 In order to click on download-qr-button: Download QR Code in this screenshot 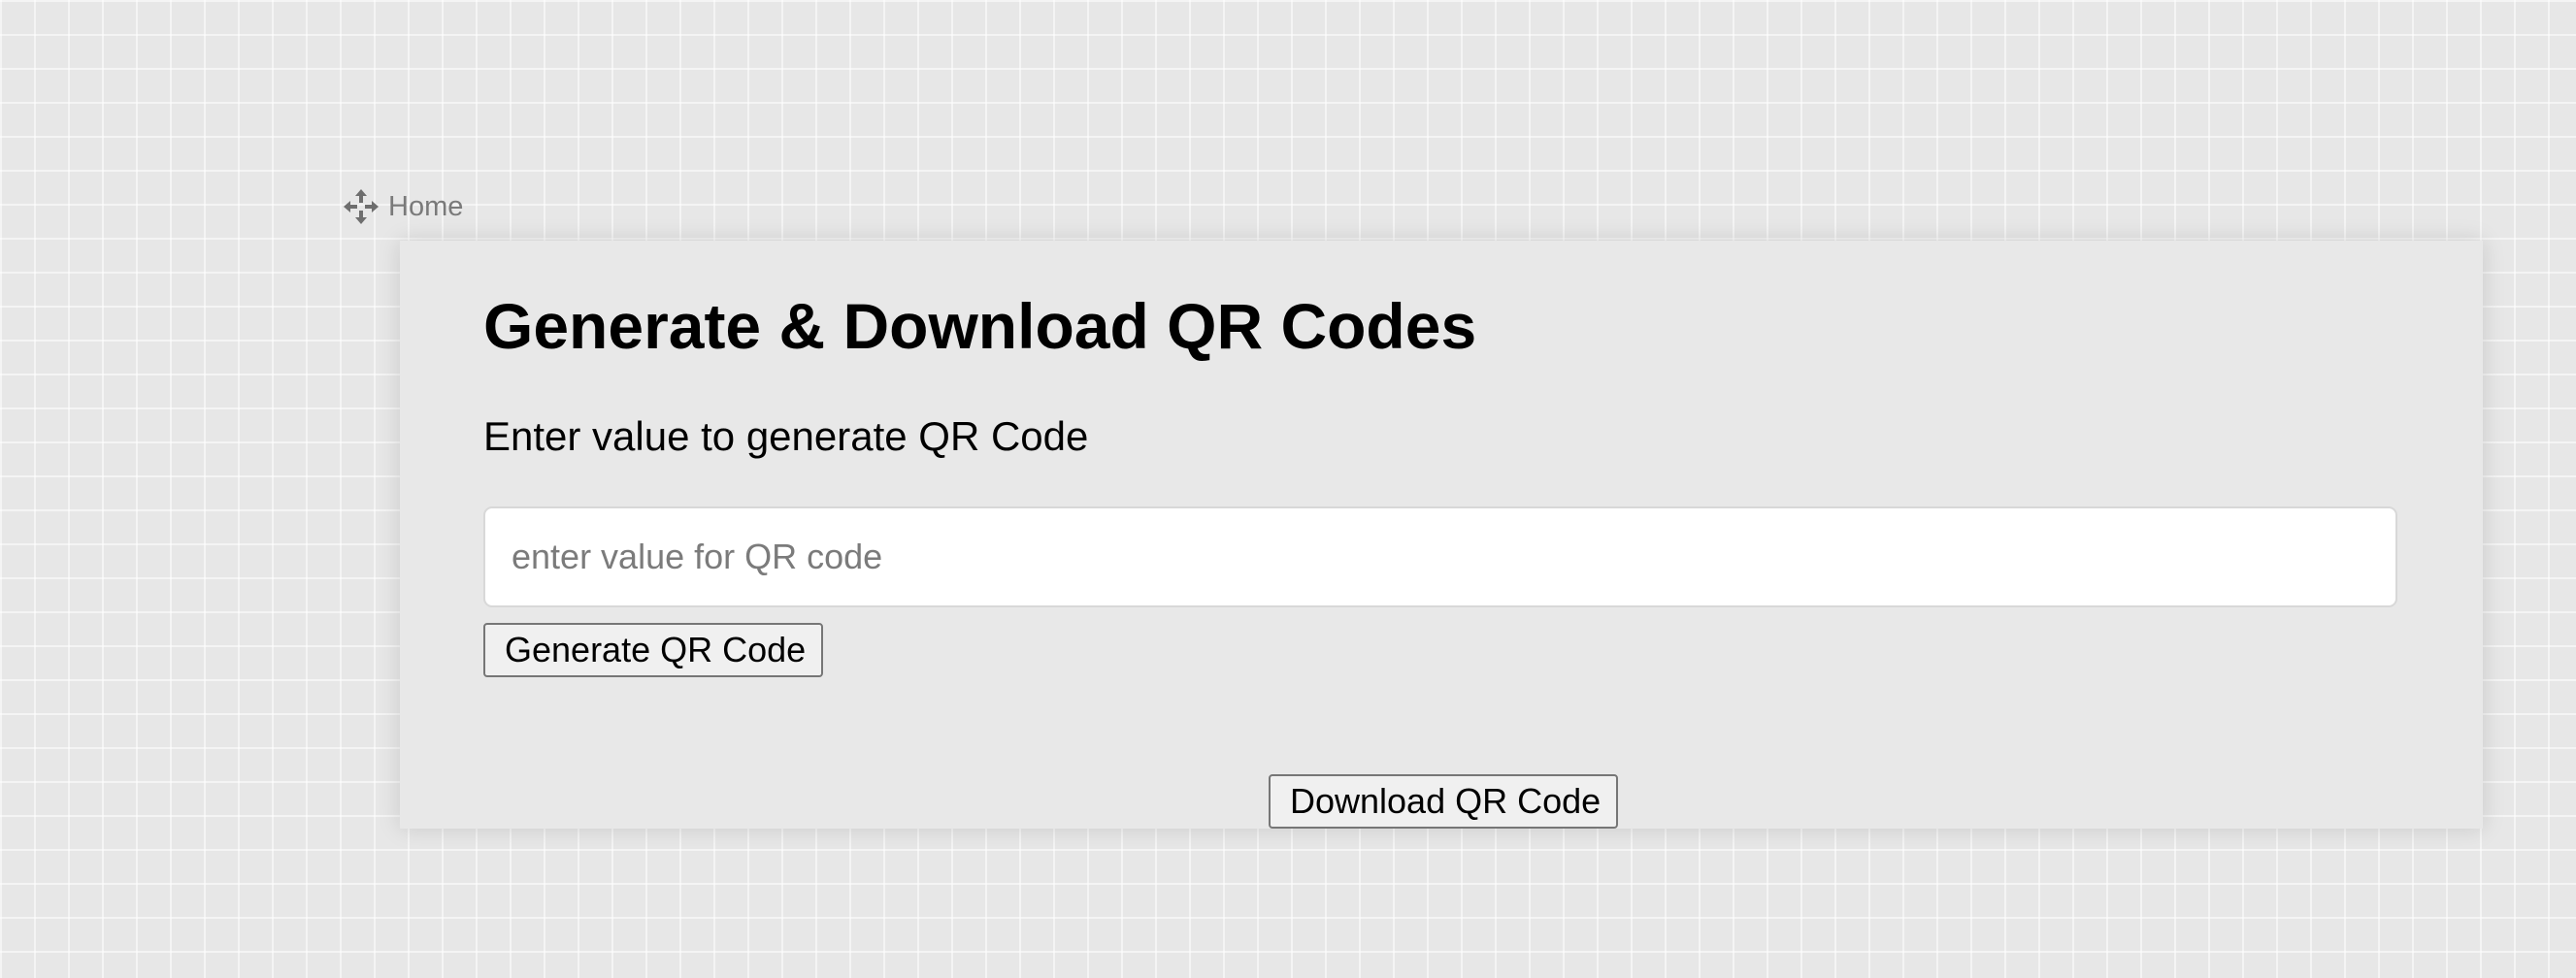, I will do `click(1443, 802)`.